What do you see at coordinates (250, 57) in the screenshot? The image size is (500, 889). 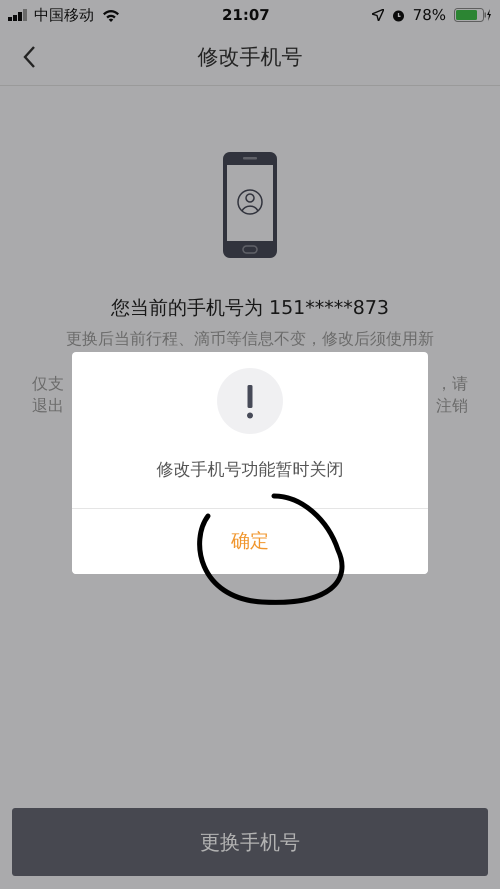 I see `page-title: 修改手机号` at bounding box center [250, 57].